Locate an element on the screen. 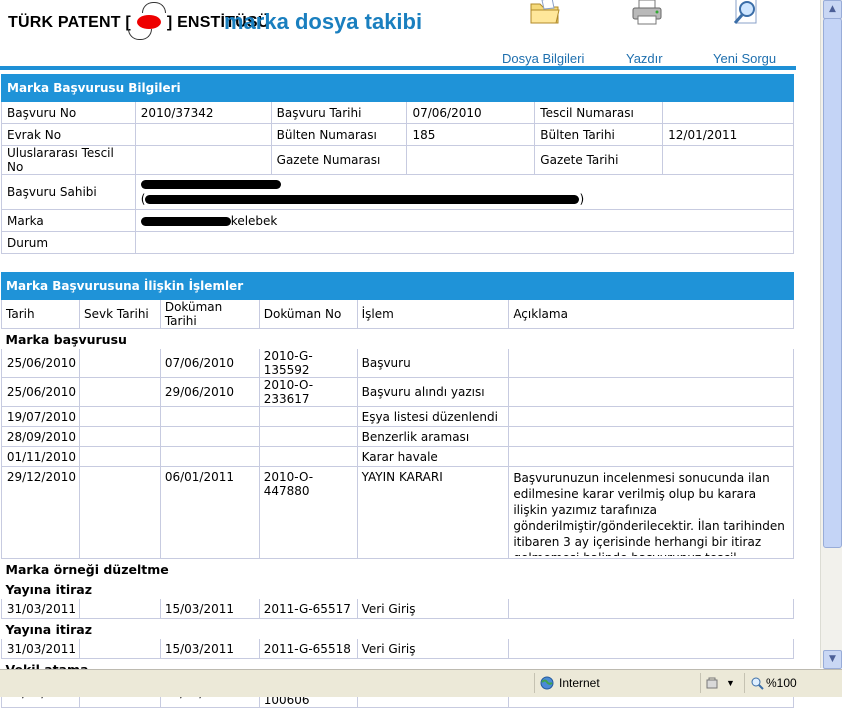 Image resolution: width=842 pixels, height=708 pixels. nav-dosya-bilgileri: Dosya Bilgileri is located at coordinates (543, 58).